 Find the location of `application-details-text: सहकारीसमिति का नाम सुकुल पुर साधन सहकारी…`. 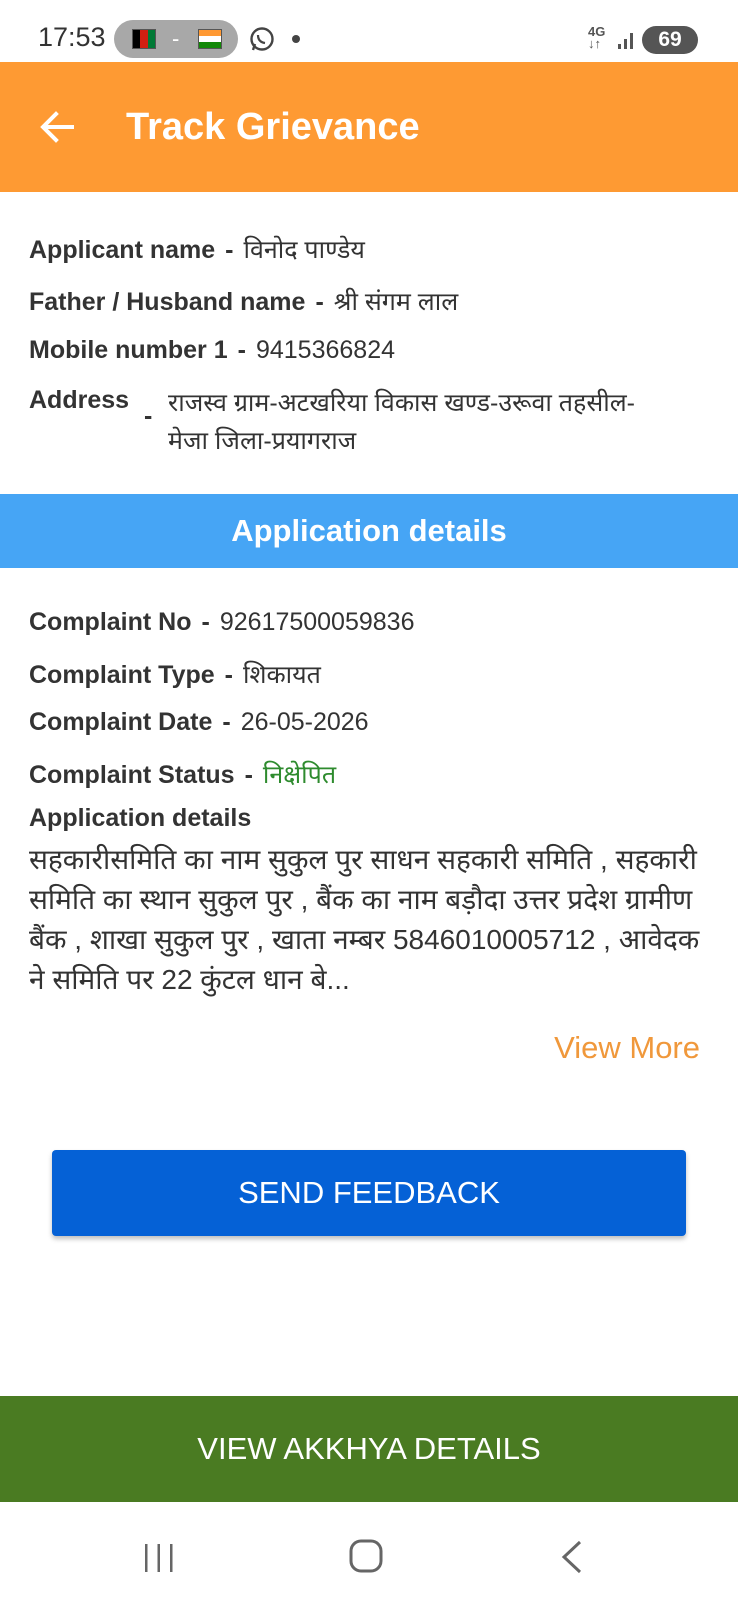

application-details-text: सहकारीसमिति का नाम सुकुल पुर साधन सहकारी… is located at coordinates (364, 919).